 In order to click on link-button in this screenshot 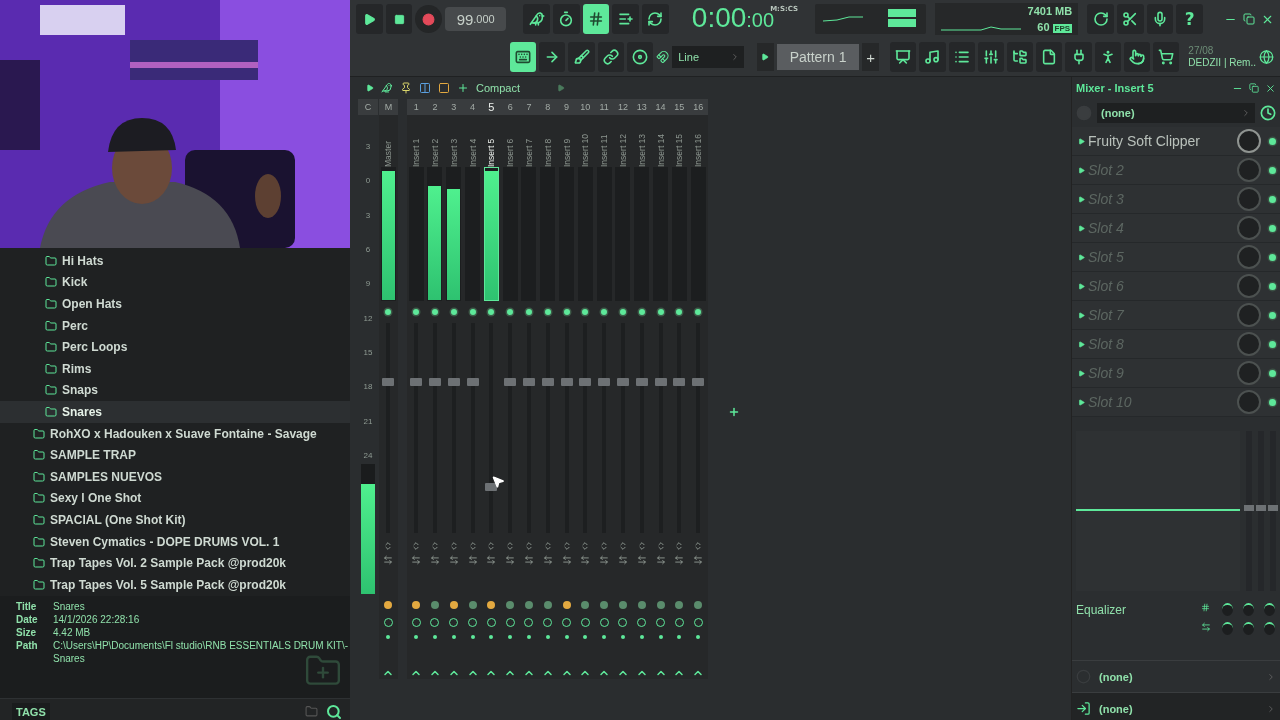, I will do `click(610, 57)`.